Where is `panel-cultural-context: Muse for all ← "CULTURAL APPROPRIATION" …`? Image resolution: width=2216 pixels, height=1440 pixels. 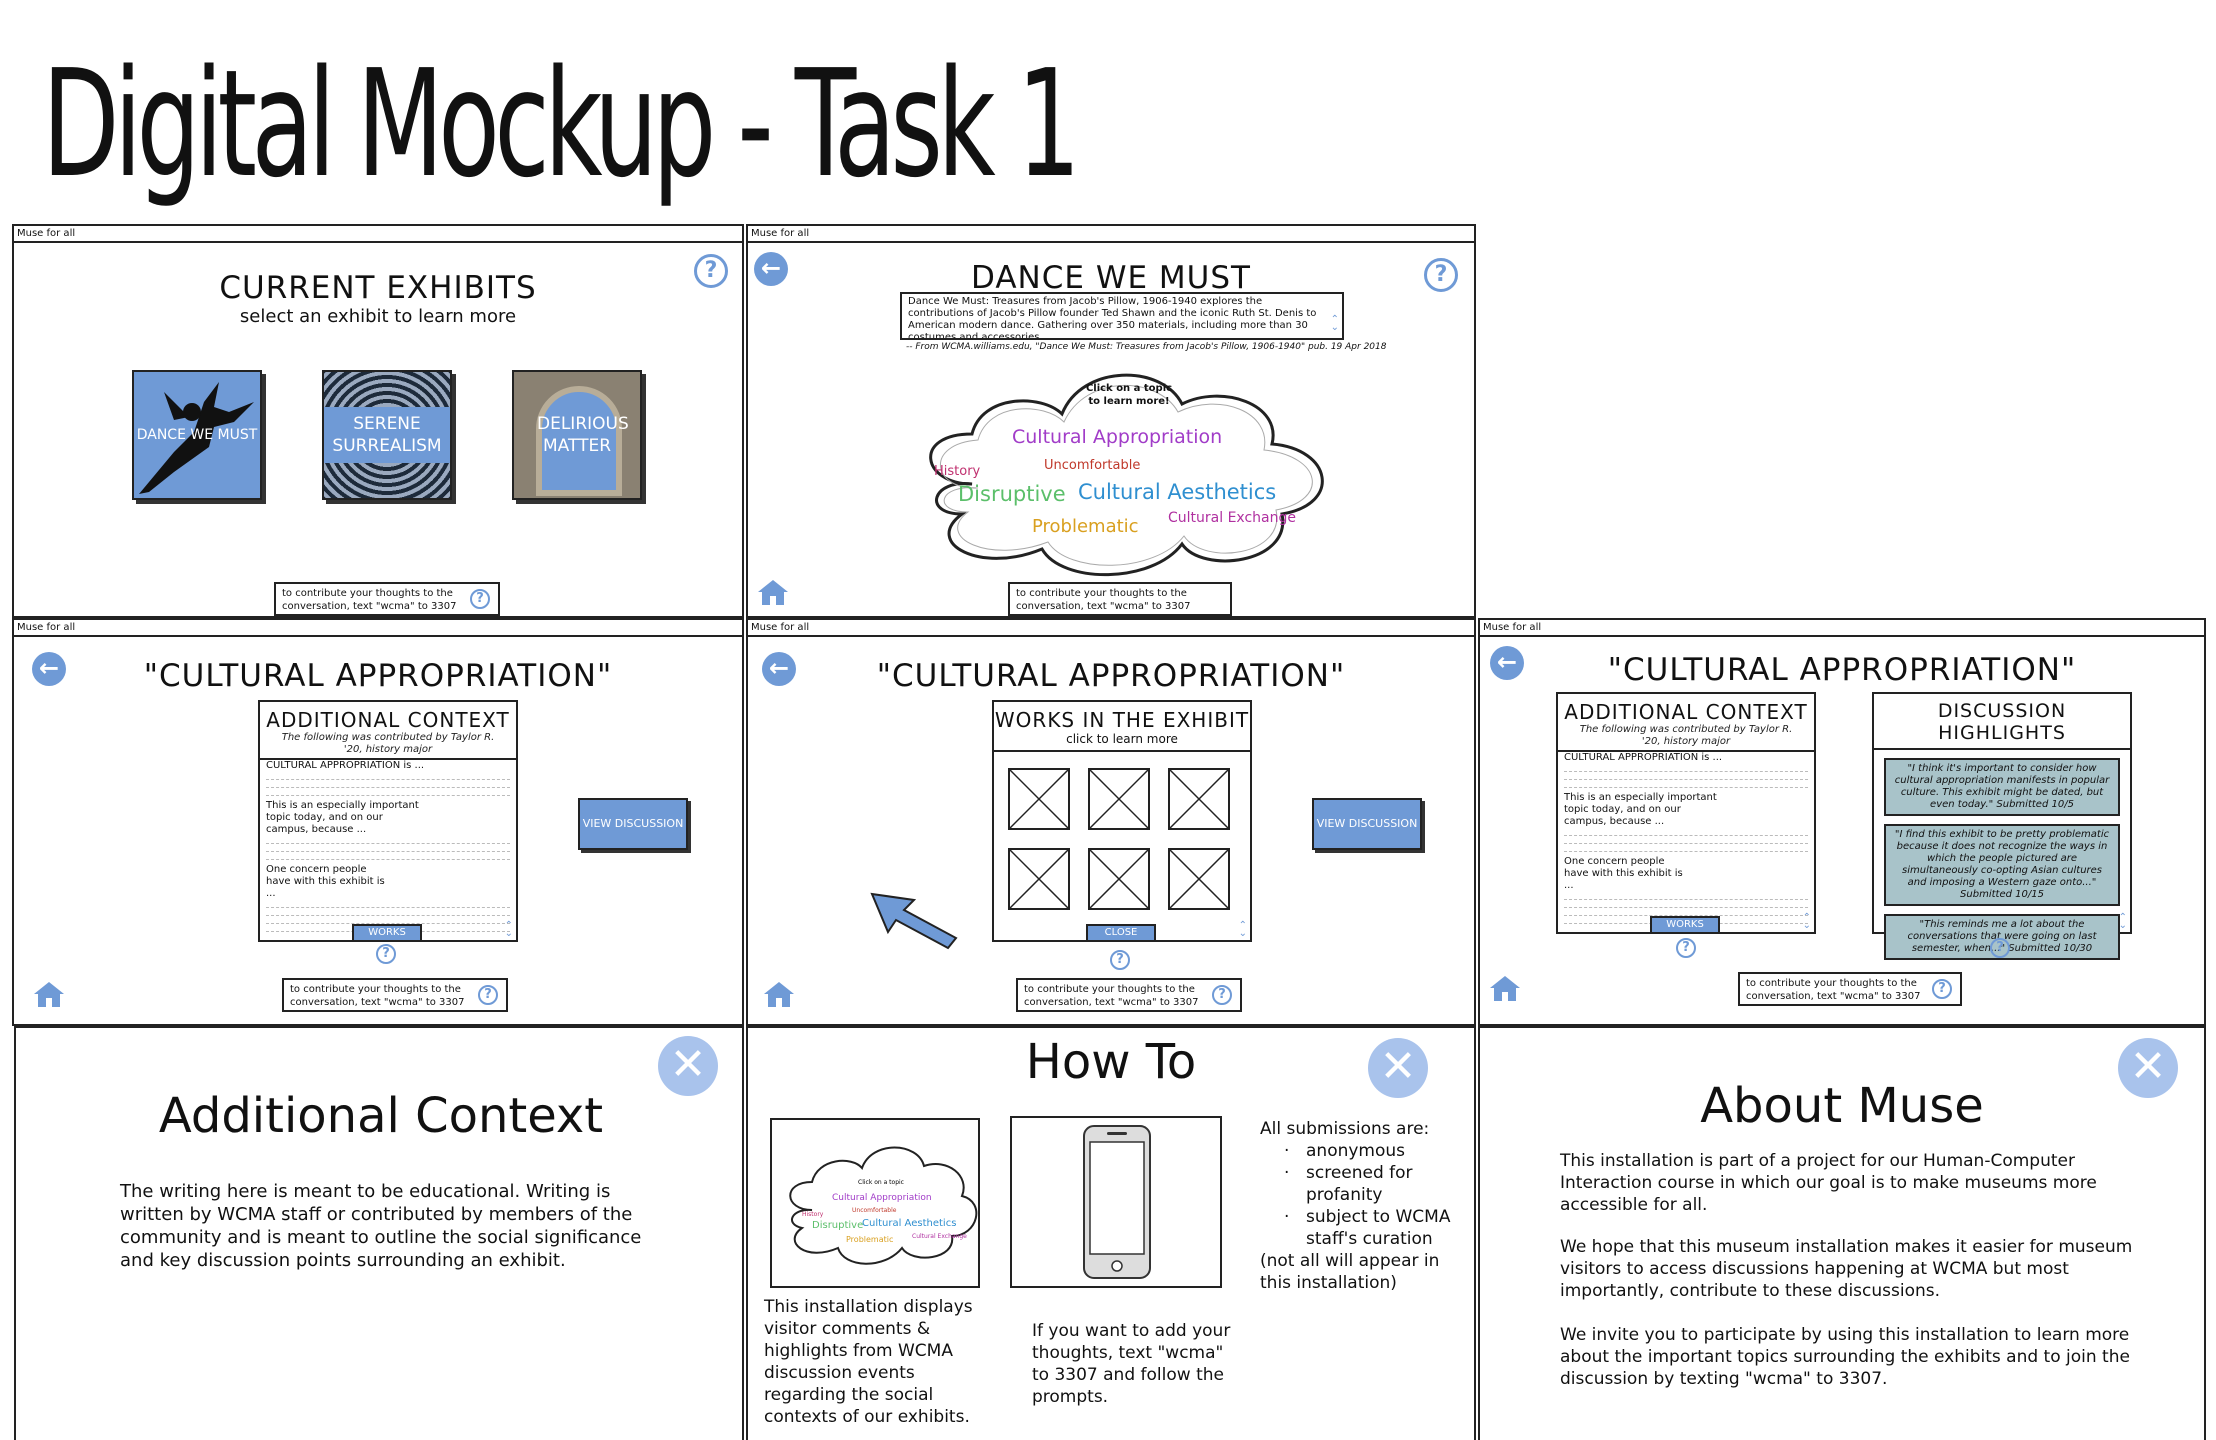 panel-cultural-context: Muse for all ← "CULTURAL APPROPRIATION" … is located at coordinates (378, 822).